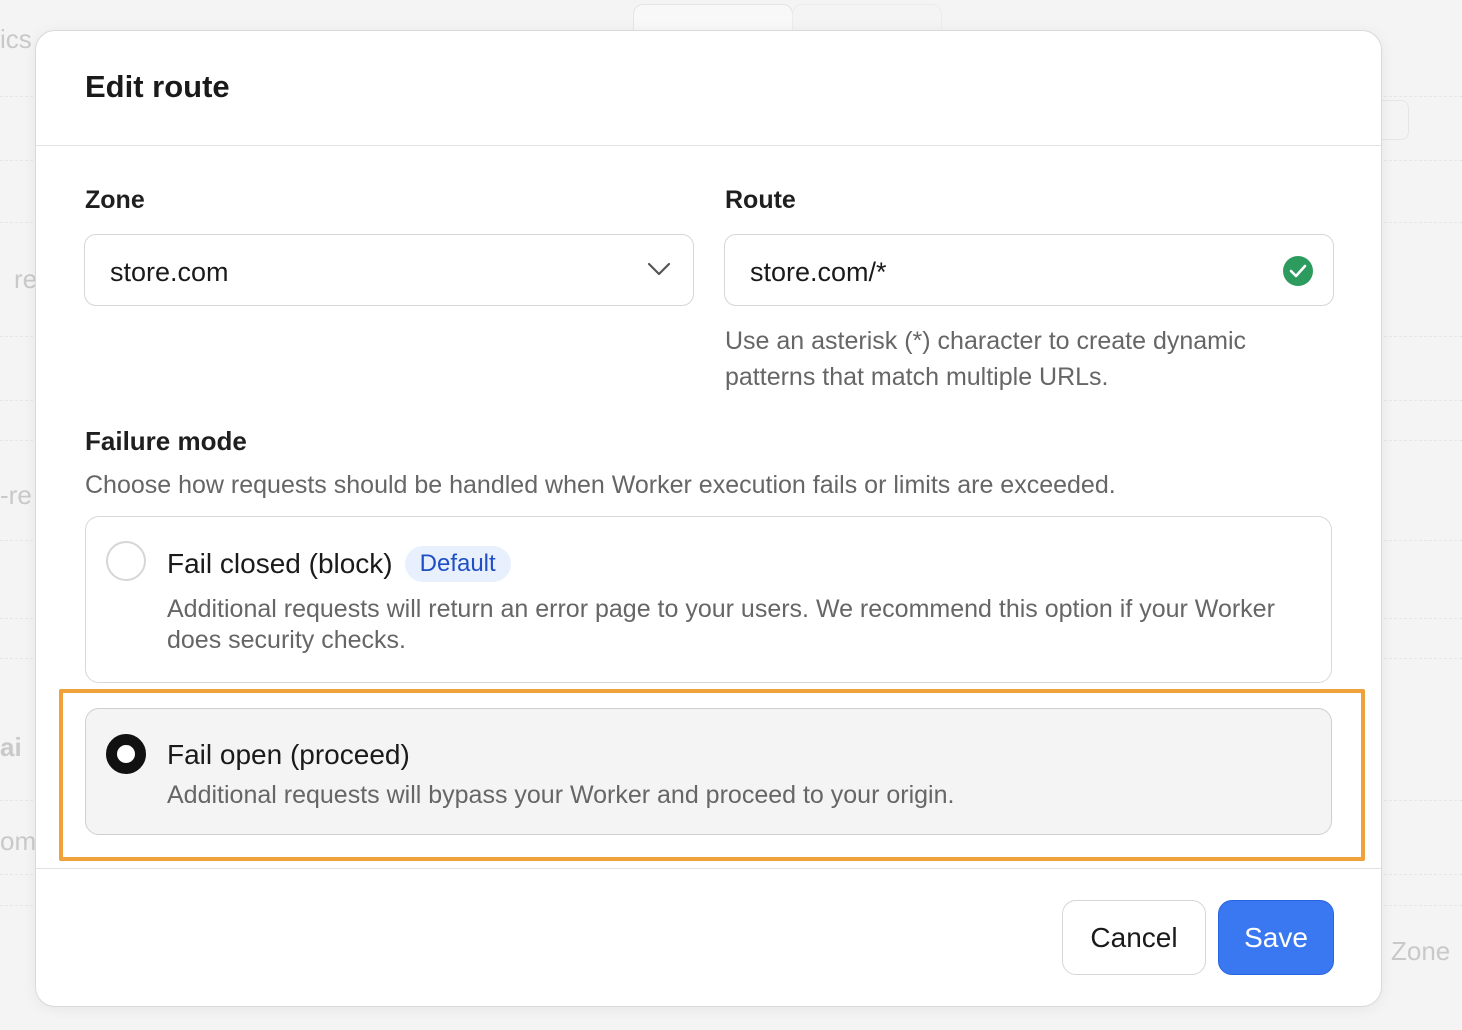 The height and width of the screenshot is (1030, 1462). I want to click on dialog-footer-divider, so click(708, 868).